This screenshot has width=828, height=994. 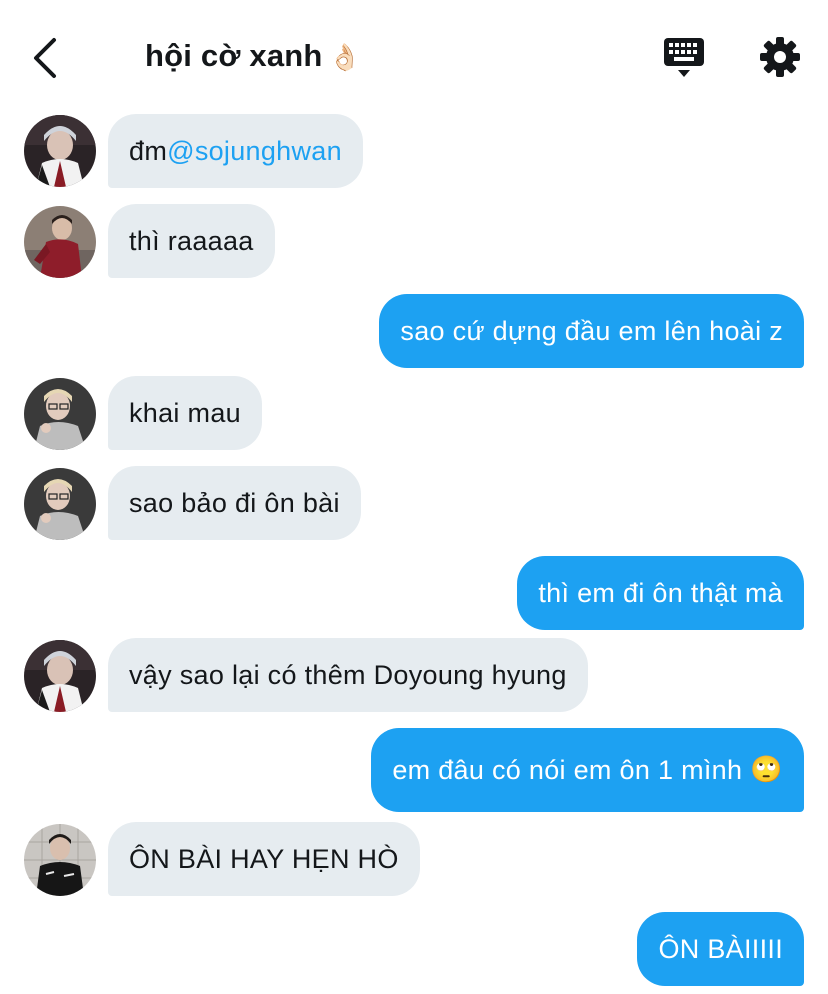 I want to click on message-text: sao bảo đi ôn bài, so click(x=234, y=502).